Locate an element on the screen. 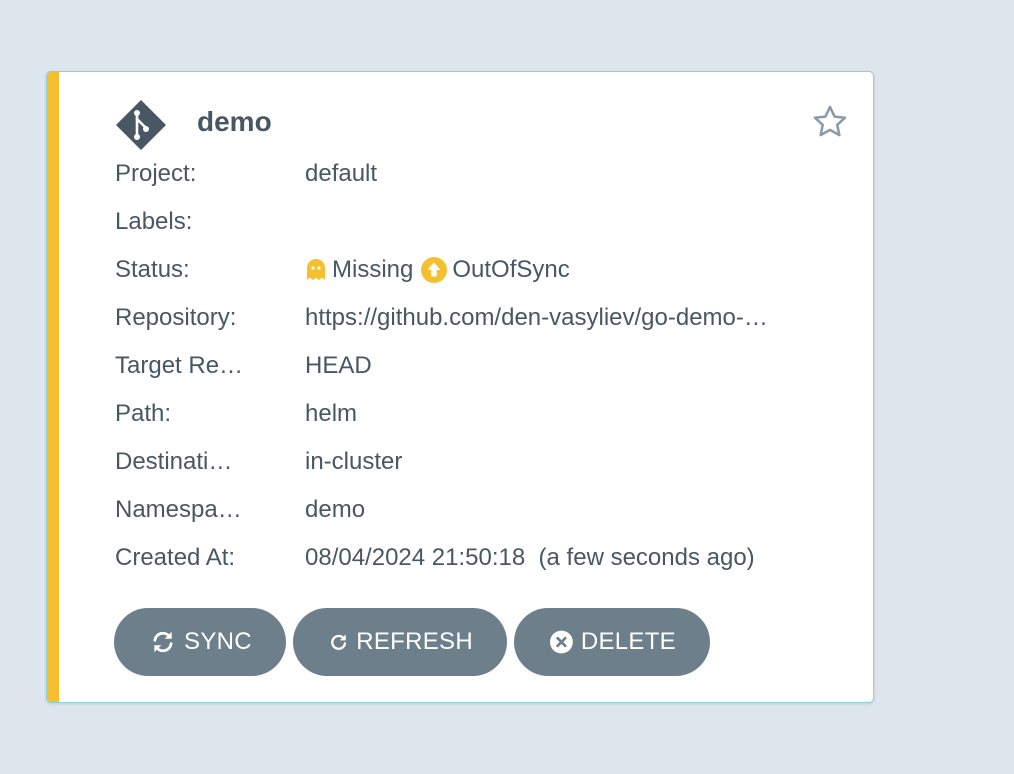 The height and width of the screenshot is (774, 1014). app-name: demo is located at coordinates (234, 122).